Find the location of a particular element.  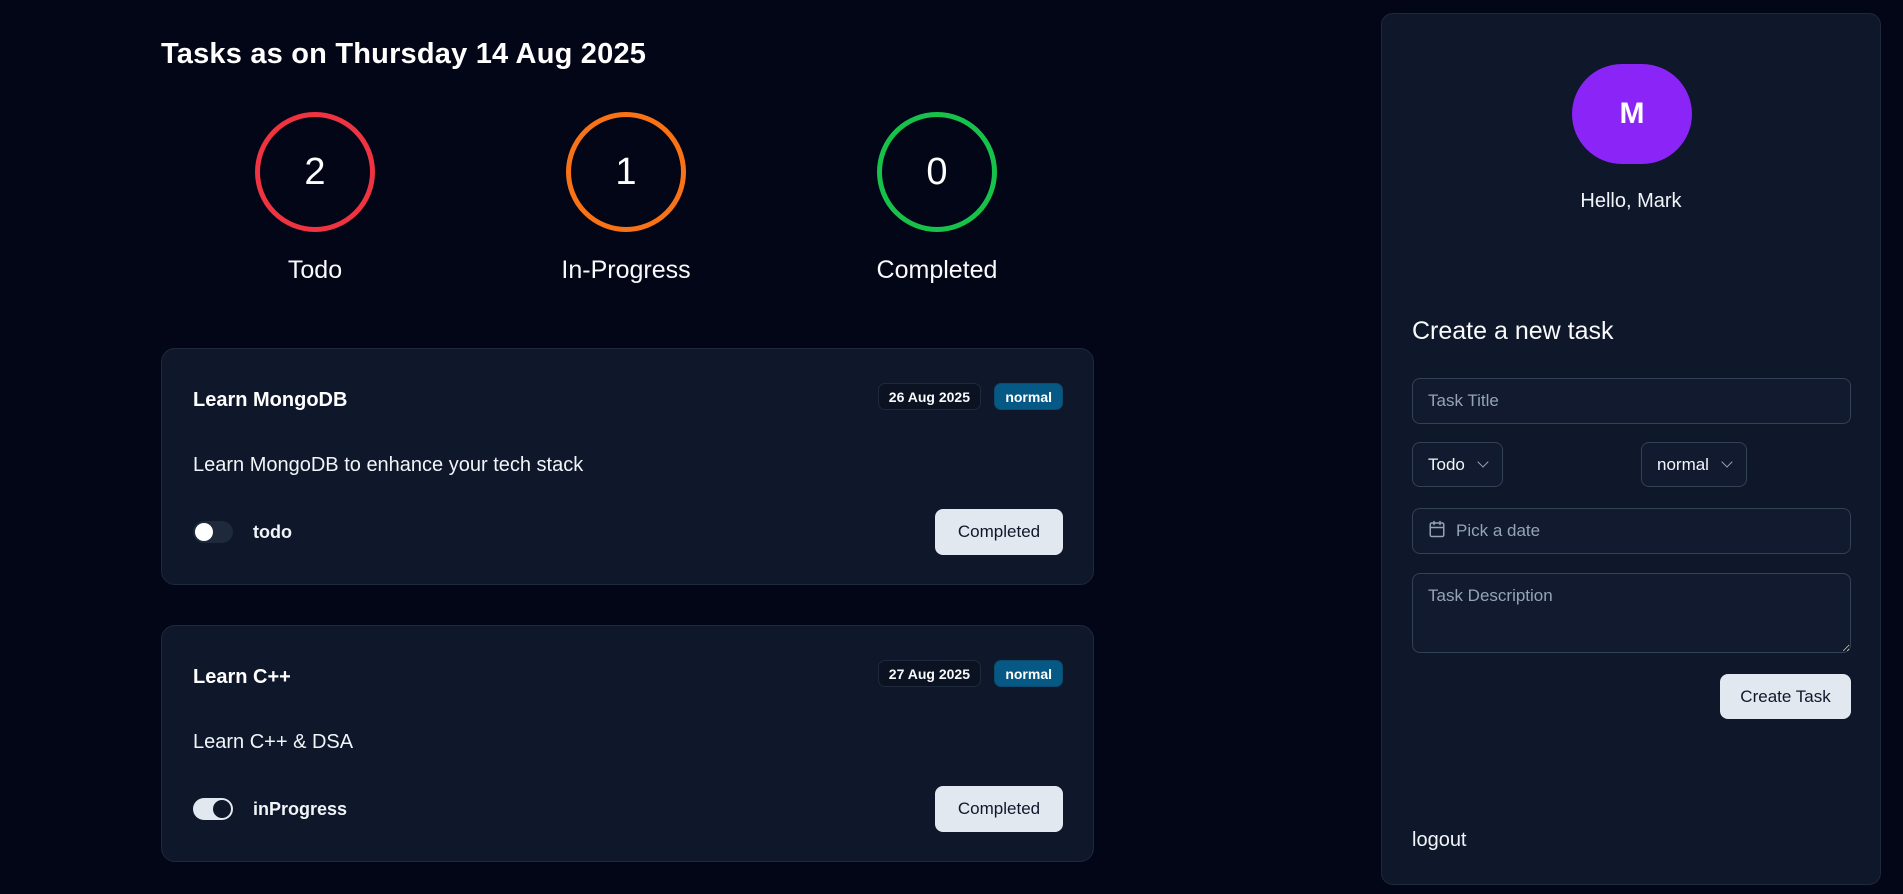

page-title: Tasks as on Thursday 14 Aug 2025 is located at coordinates (404, 54).